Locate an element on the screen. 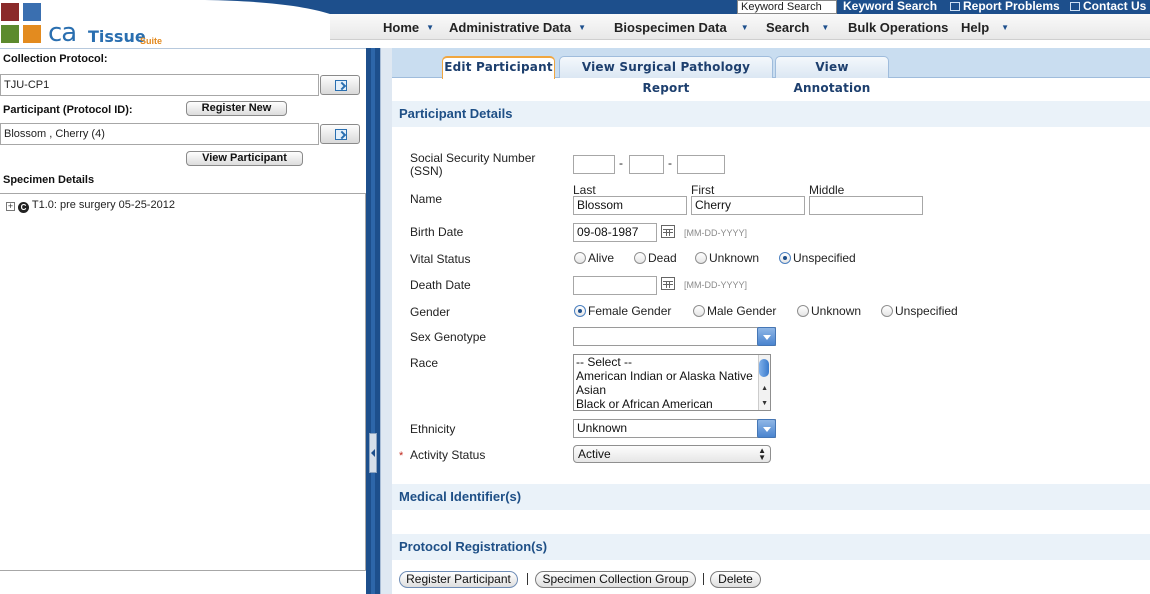 This screenshot has width=1150, height=594. medical-identifiers-title: Medical Identifier(s) is located at coordinates (460, 496).